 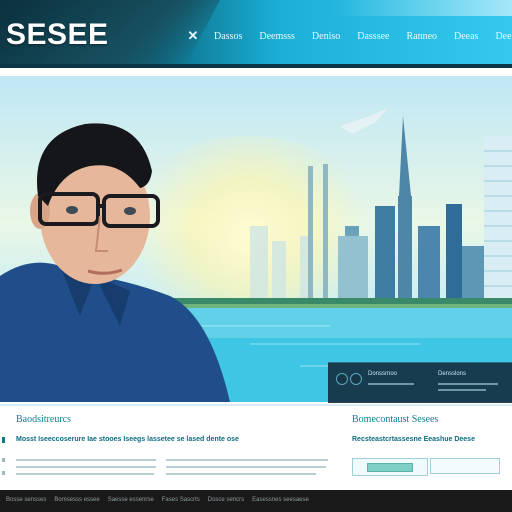 I want to click on nav-item: Dasssee, so click(x=373, y=36).